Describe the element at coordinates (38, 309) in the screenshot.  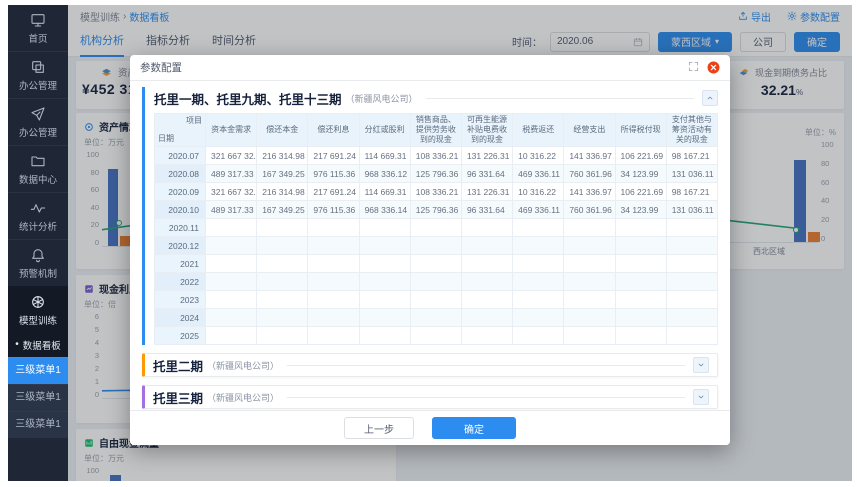
I see `sidebar-item-6: 模型训练` at that location.